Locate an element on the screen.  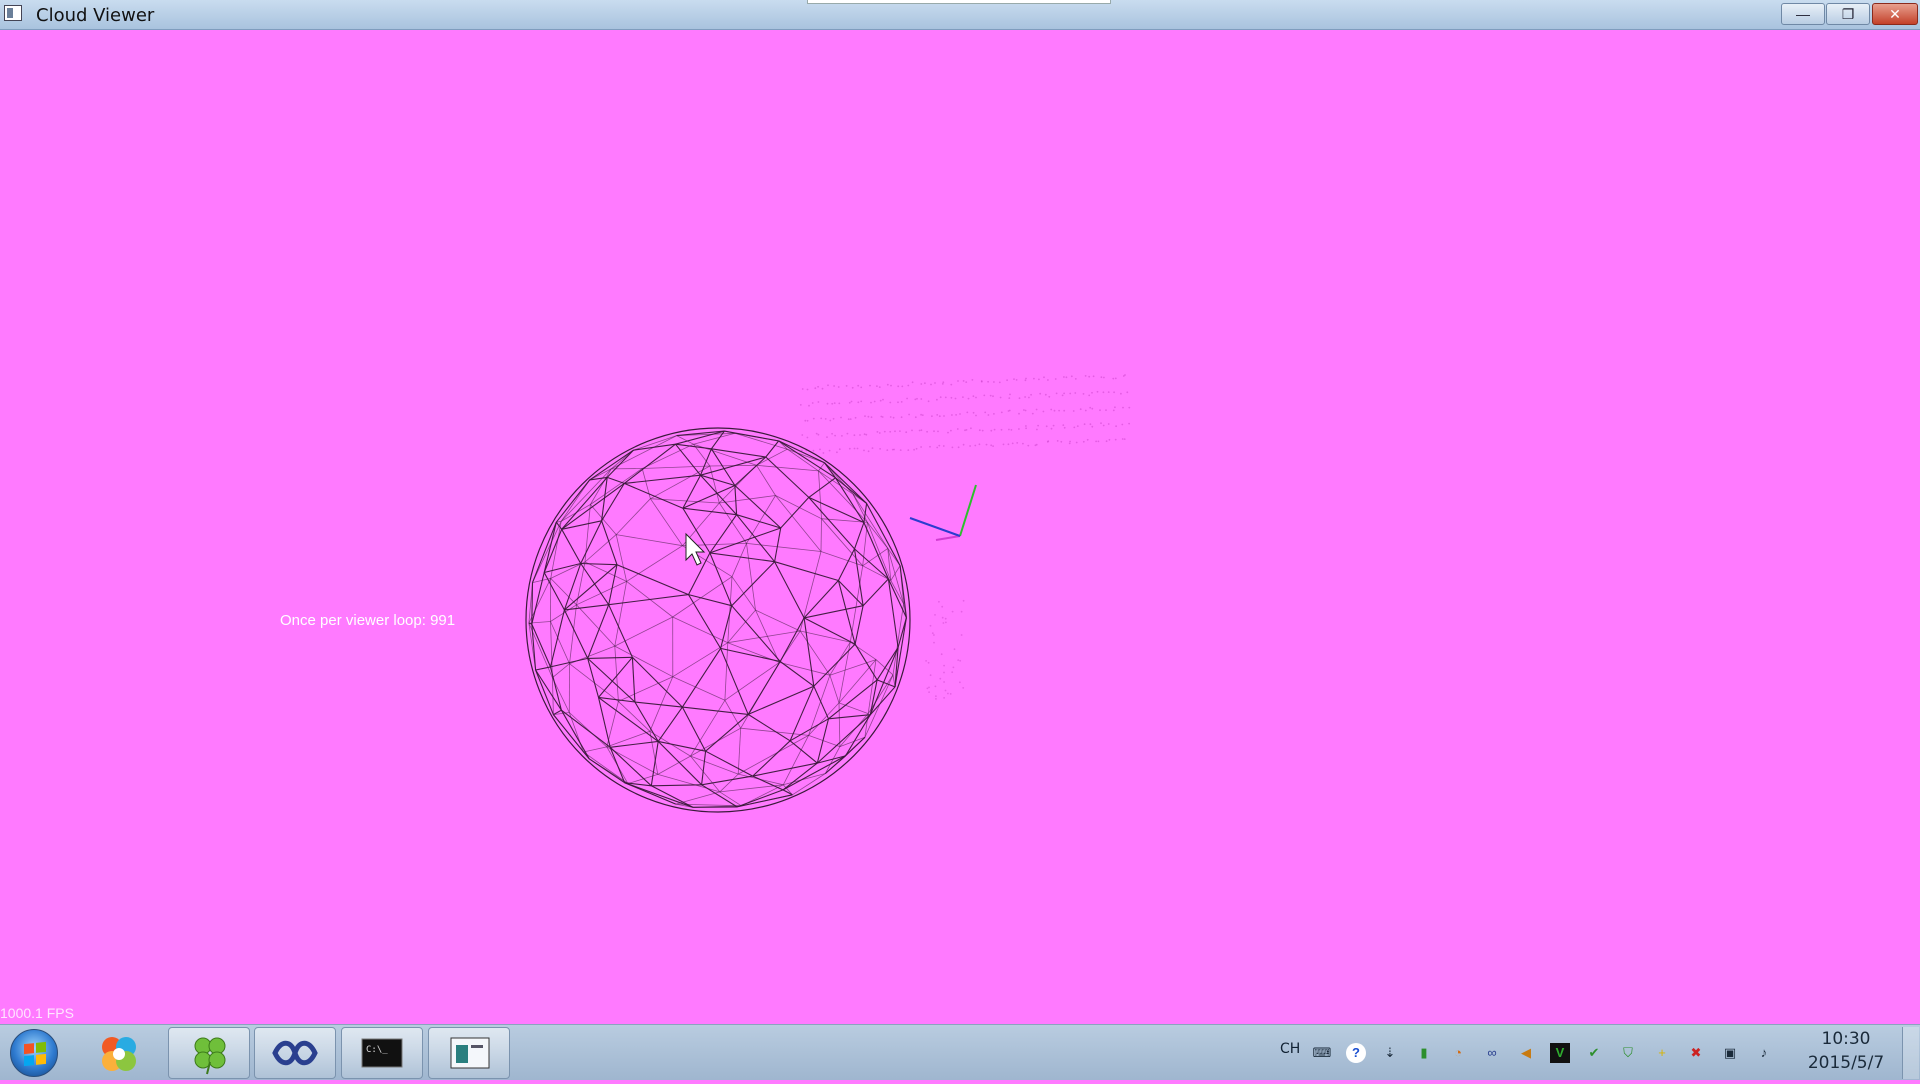
clover-icon is located at coordinates (209, 1053).